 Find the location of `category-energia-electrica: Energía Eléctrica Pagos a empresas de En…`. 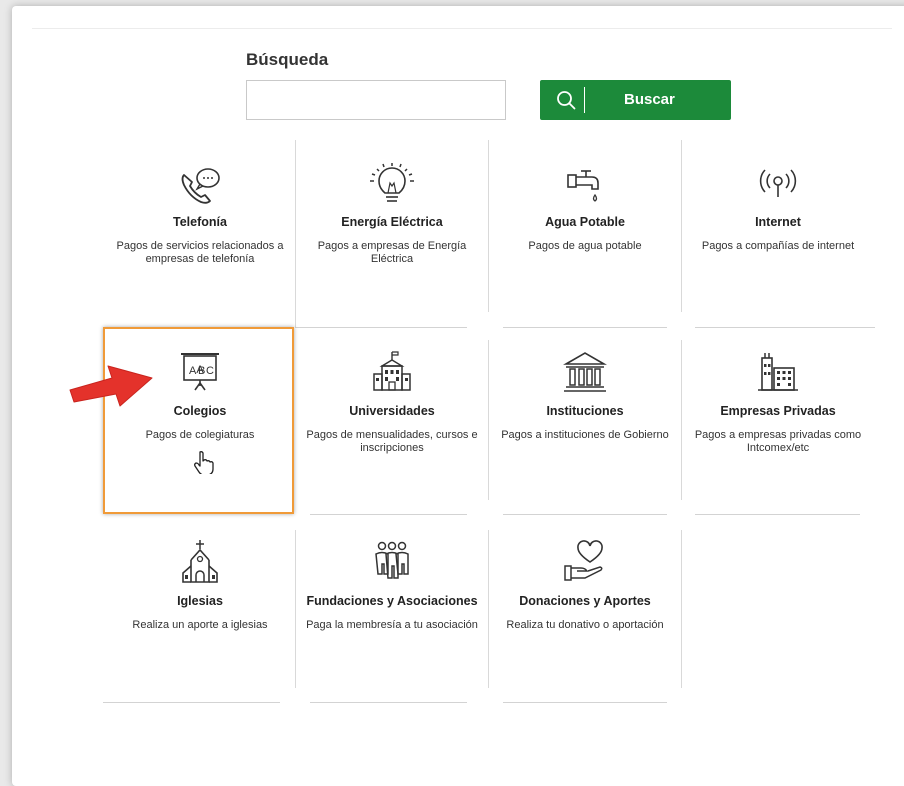

category-energia-electrica: Energía Eléctrica Pagos a empresas de En… is located at coordinates (392, 214).